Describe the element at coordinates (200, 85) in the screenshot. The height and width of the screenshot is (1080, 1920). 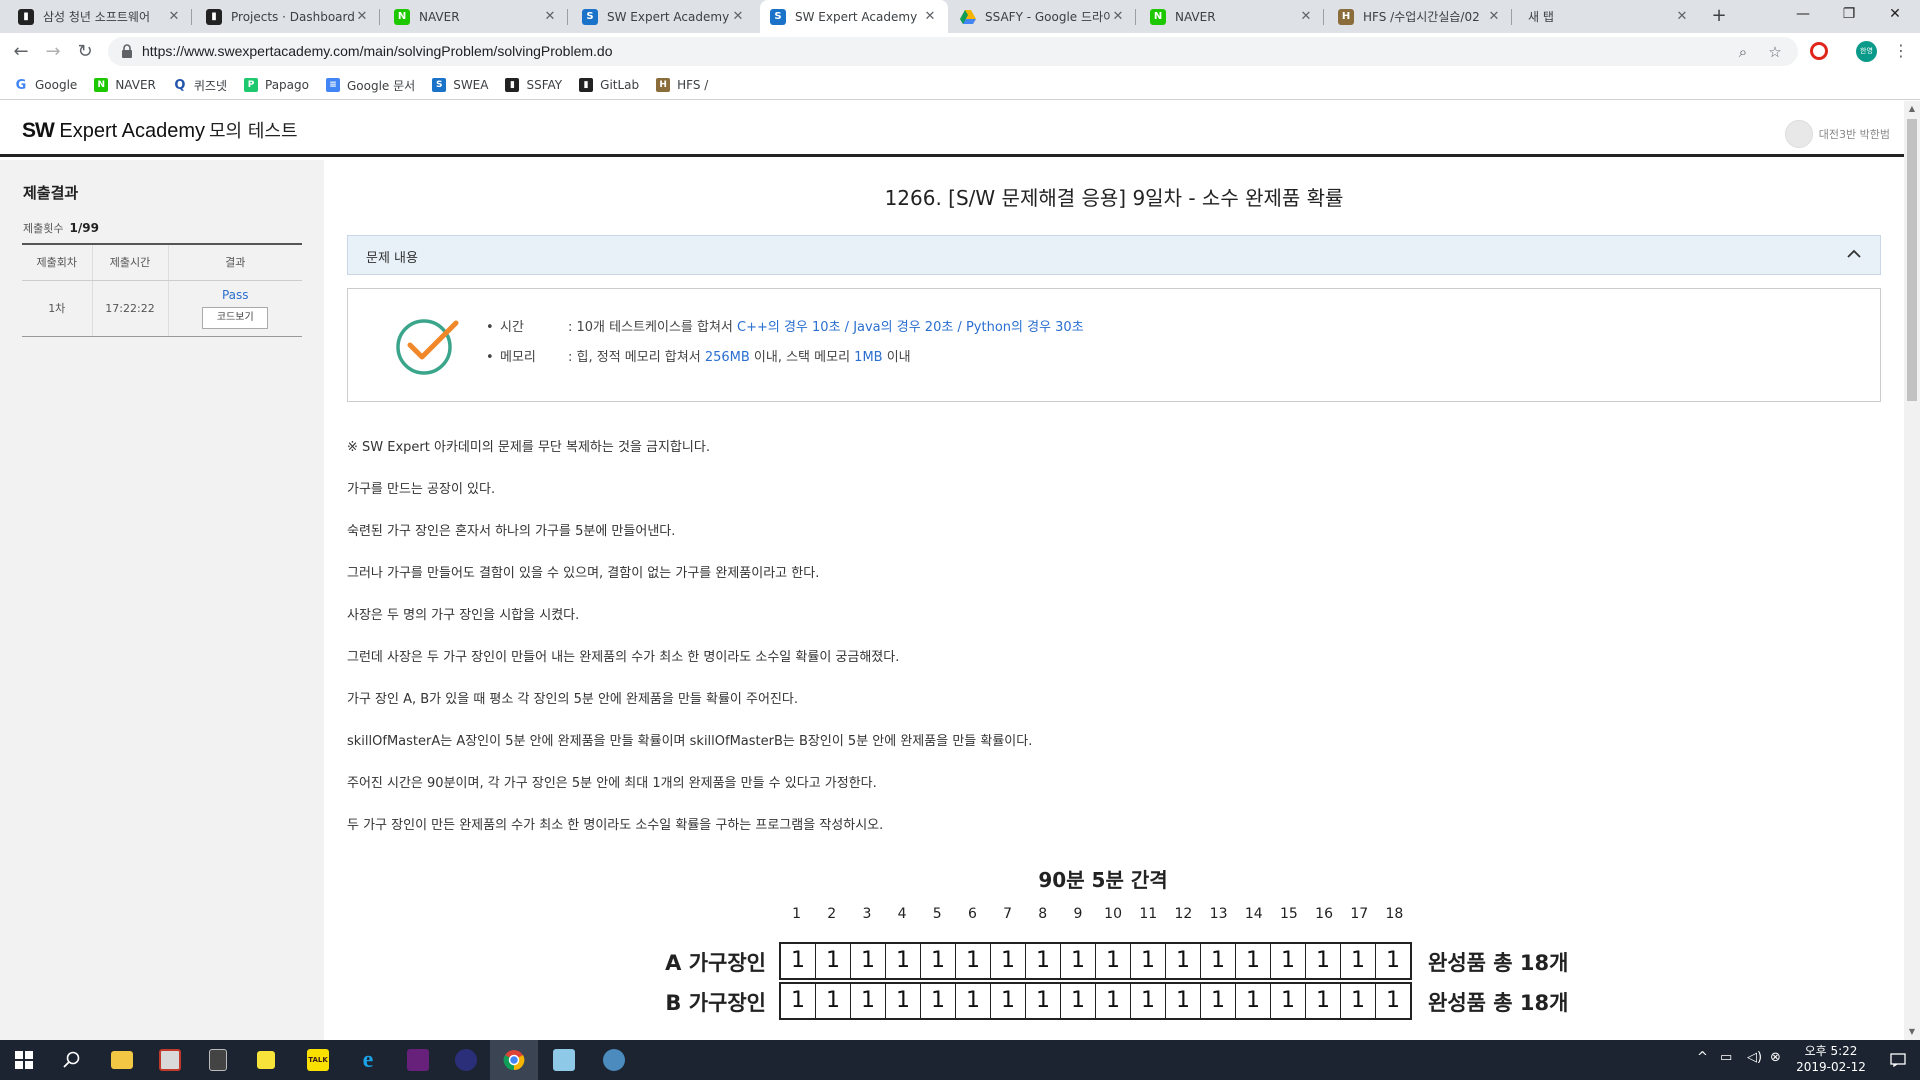
I see `bookmark-quiznet: Q 퀴즈넷` at that location.